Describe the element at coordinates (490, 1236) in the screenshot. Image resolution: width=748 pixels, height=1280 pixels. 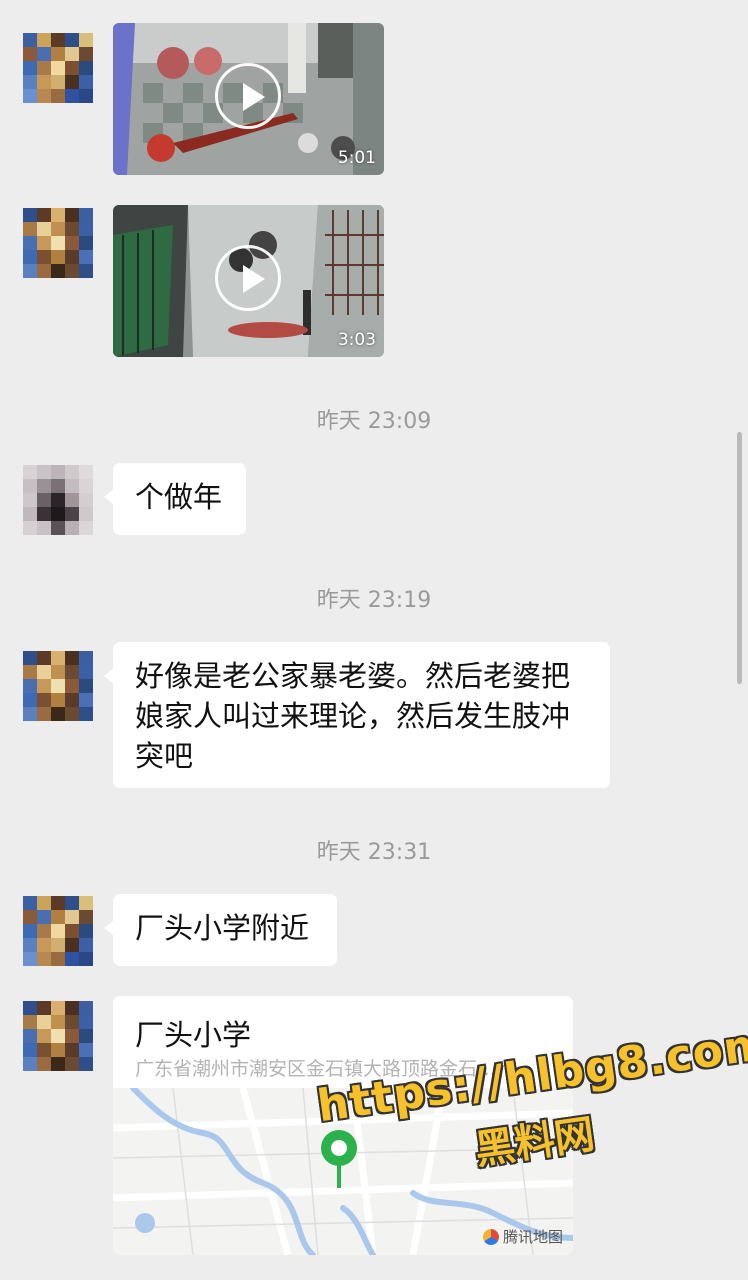
I see `tencent-map-logo-icon` at that location.